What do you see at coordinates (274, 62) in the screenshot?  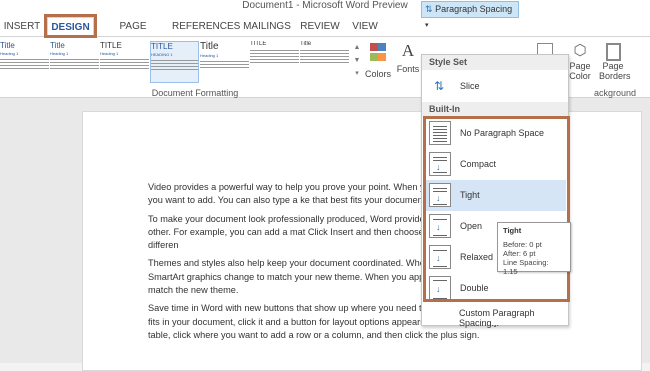 I see `style-set-thumbnail: TITLE` at bounding box center [274, 62].